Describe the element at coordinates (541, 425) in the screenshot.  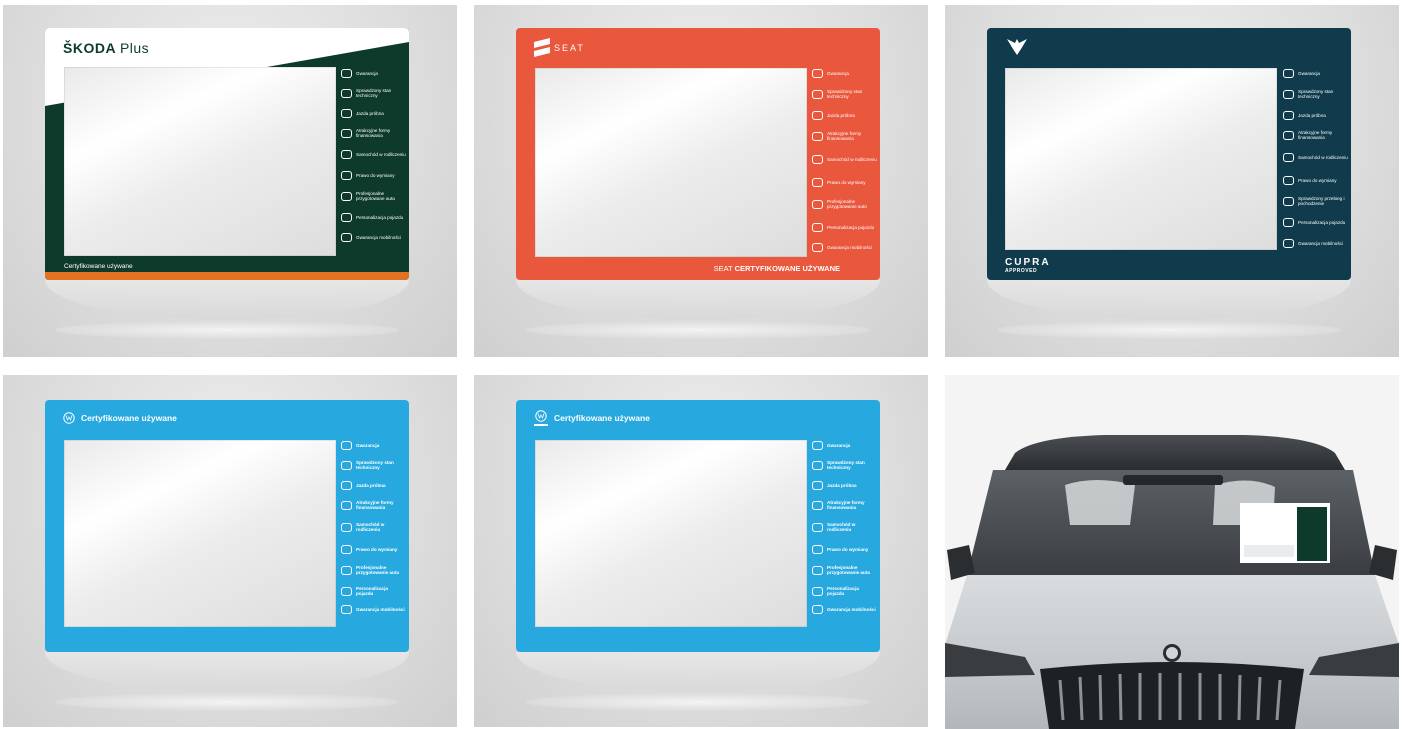
I see `vw-logo-bar` at that location.